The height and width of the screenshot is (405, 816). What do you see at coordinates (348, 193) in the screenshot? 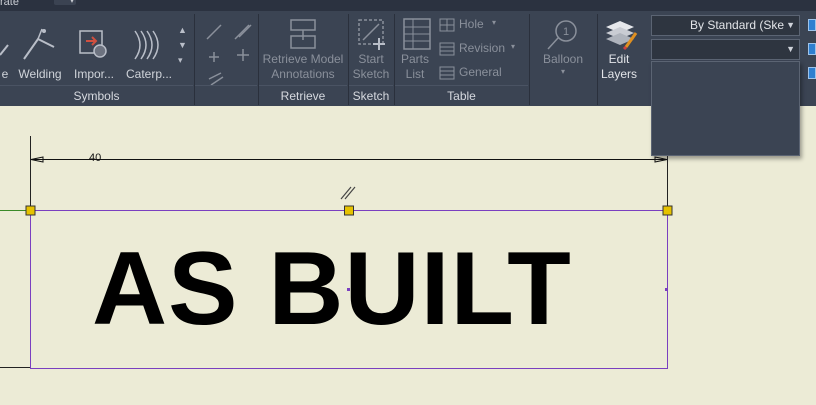
I see `parallel-constraint-icon` at bounding box center [348, 193].